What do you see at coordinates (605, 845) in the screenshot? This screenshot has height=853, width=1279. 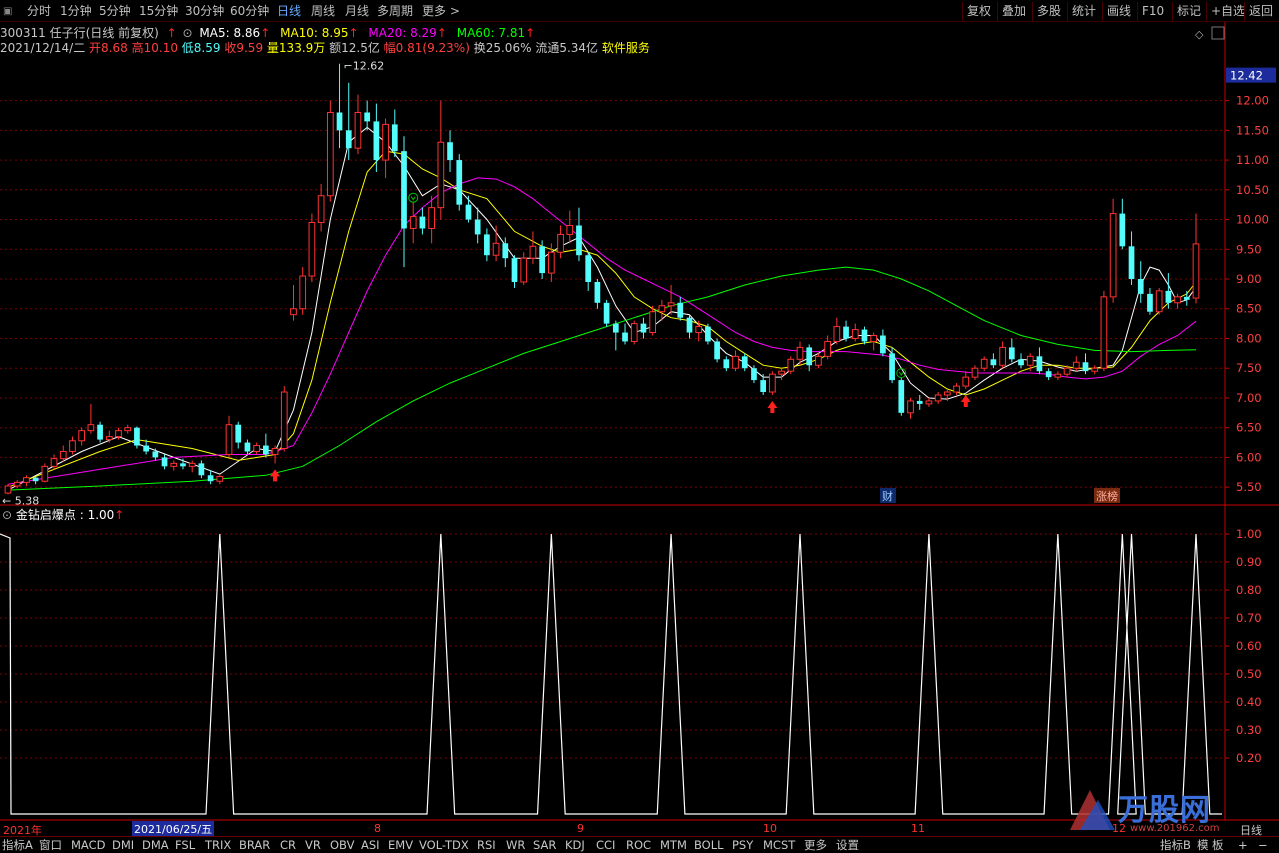 I see `tab-cci: CCI` at bounding box center [605, 845].